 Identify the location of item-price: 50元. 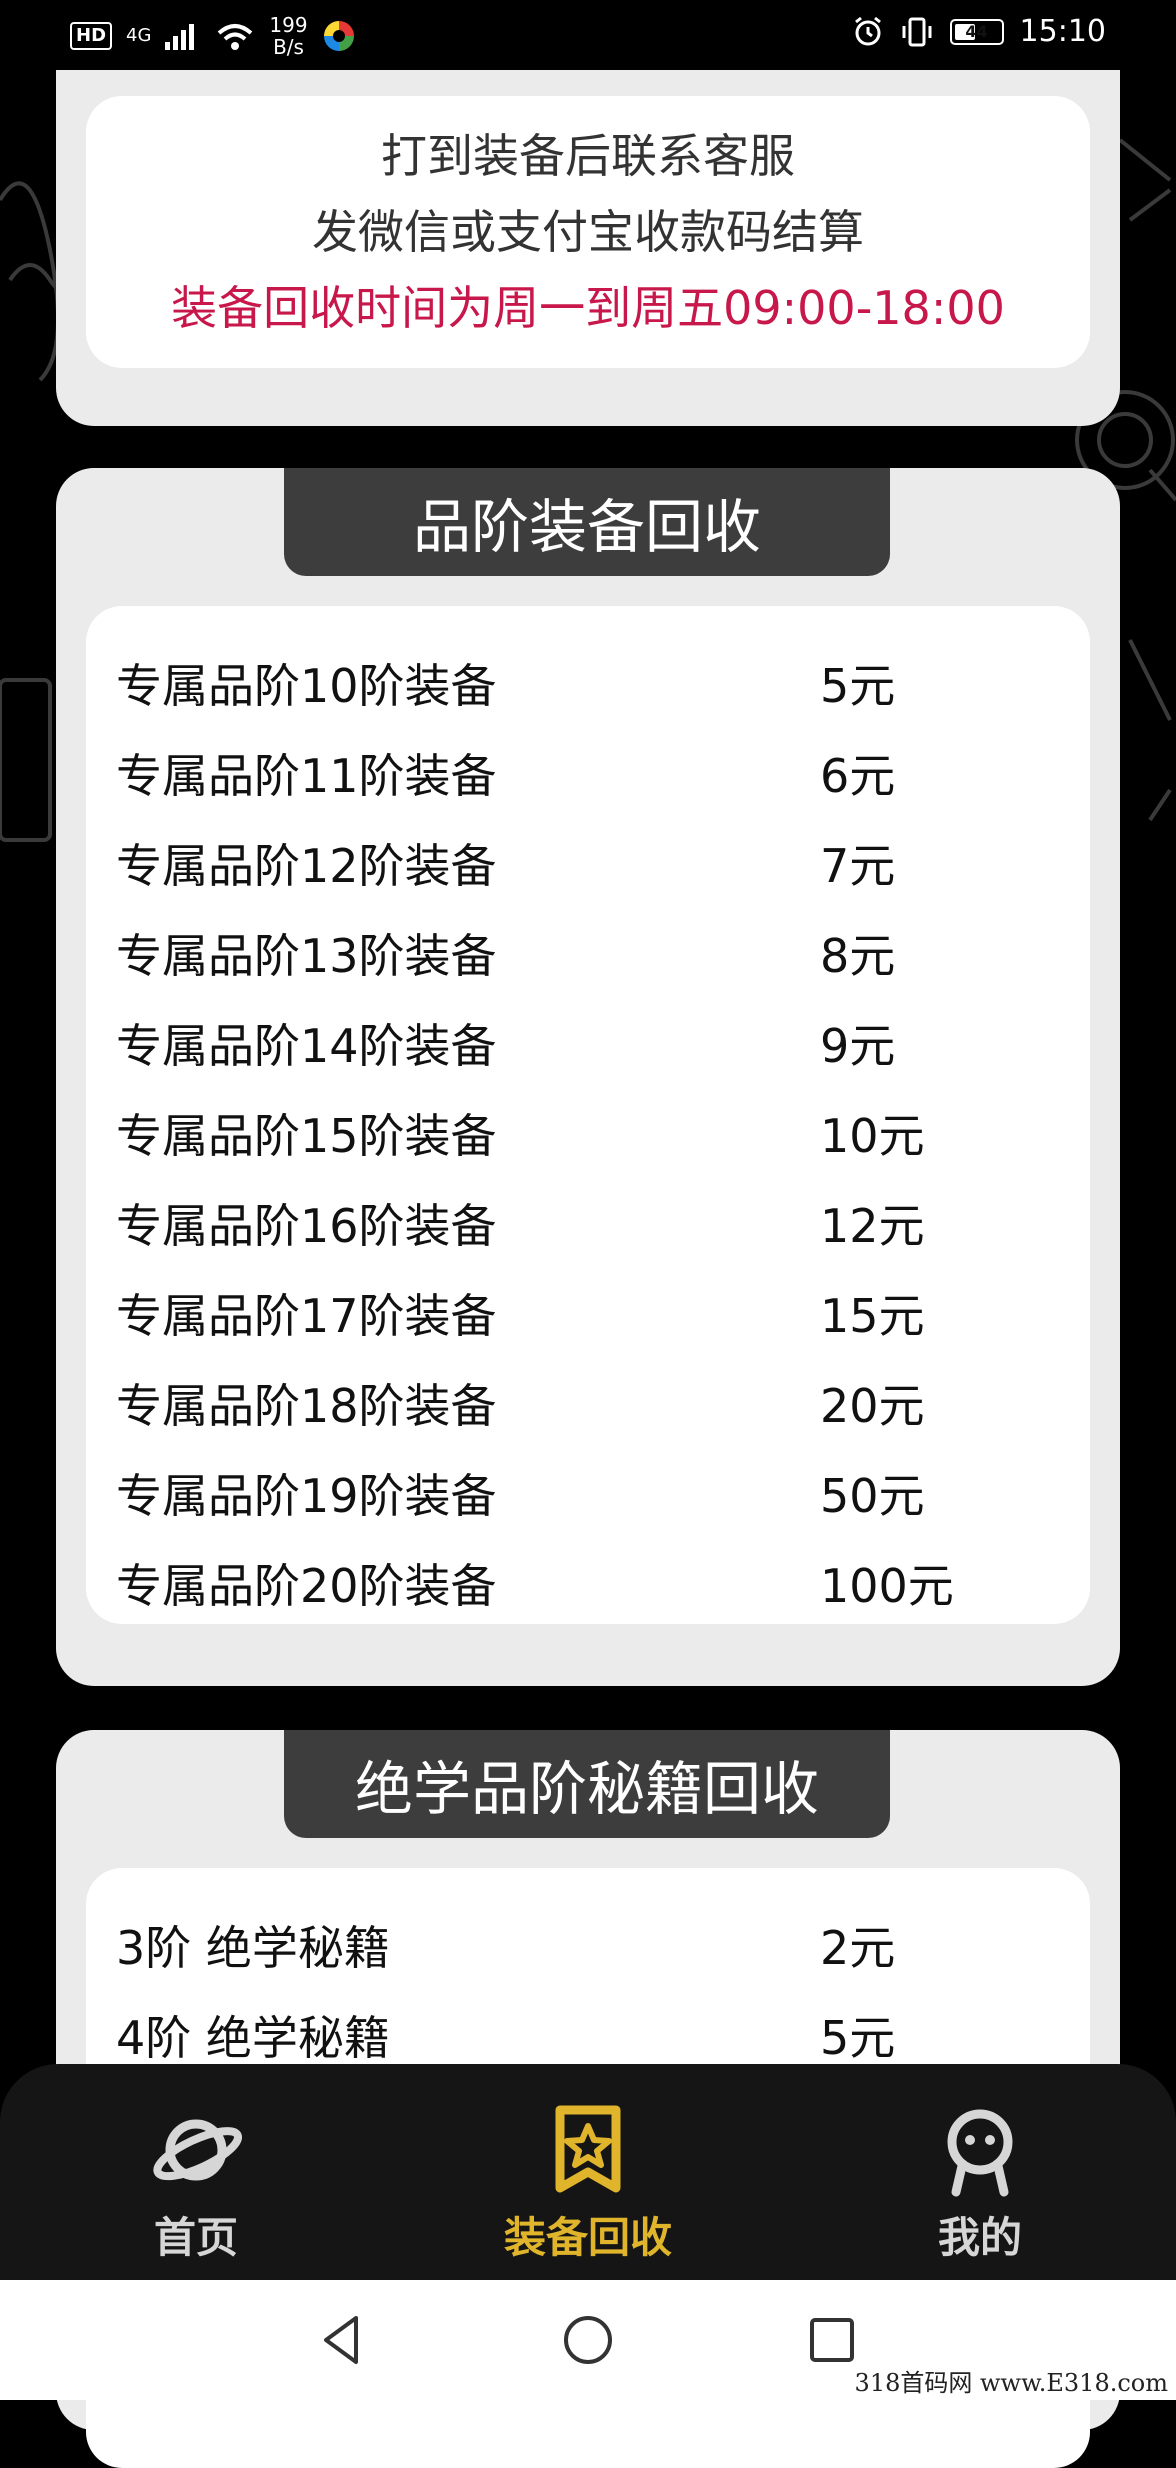
(872, 1496).